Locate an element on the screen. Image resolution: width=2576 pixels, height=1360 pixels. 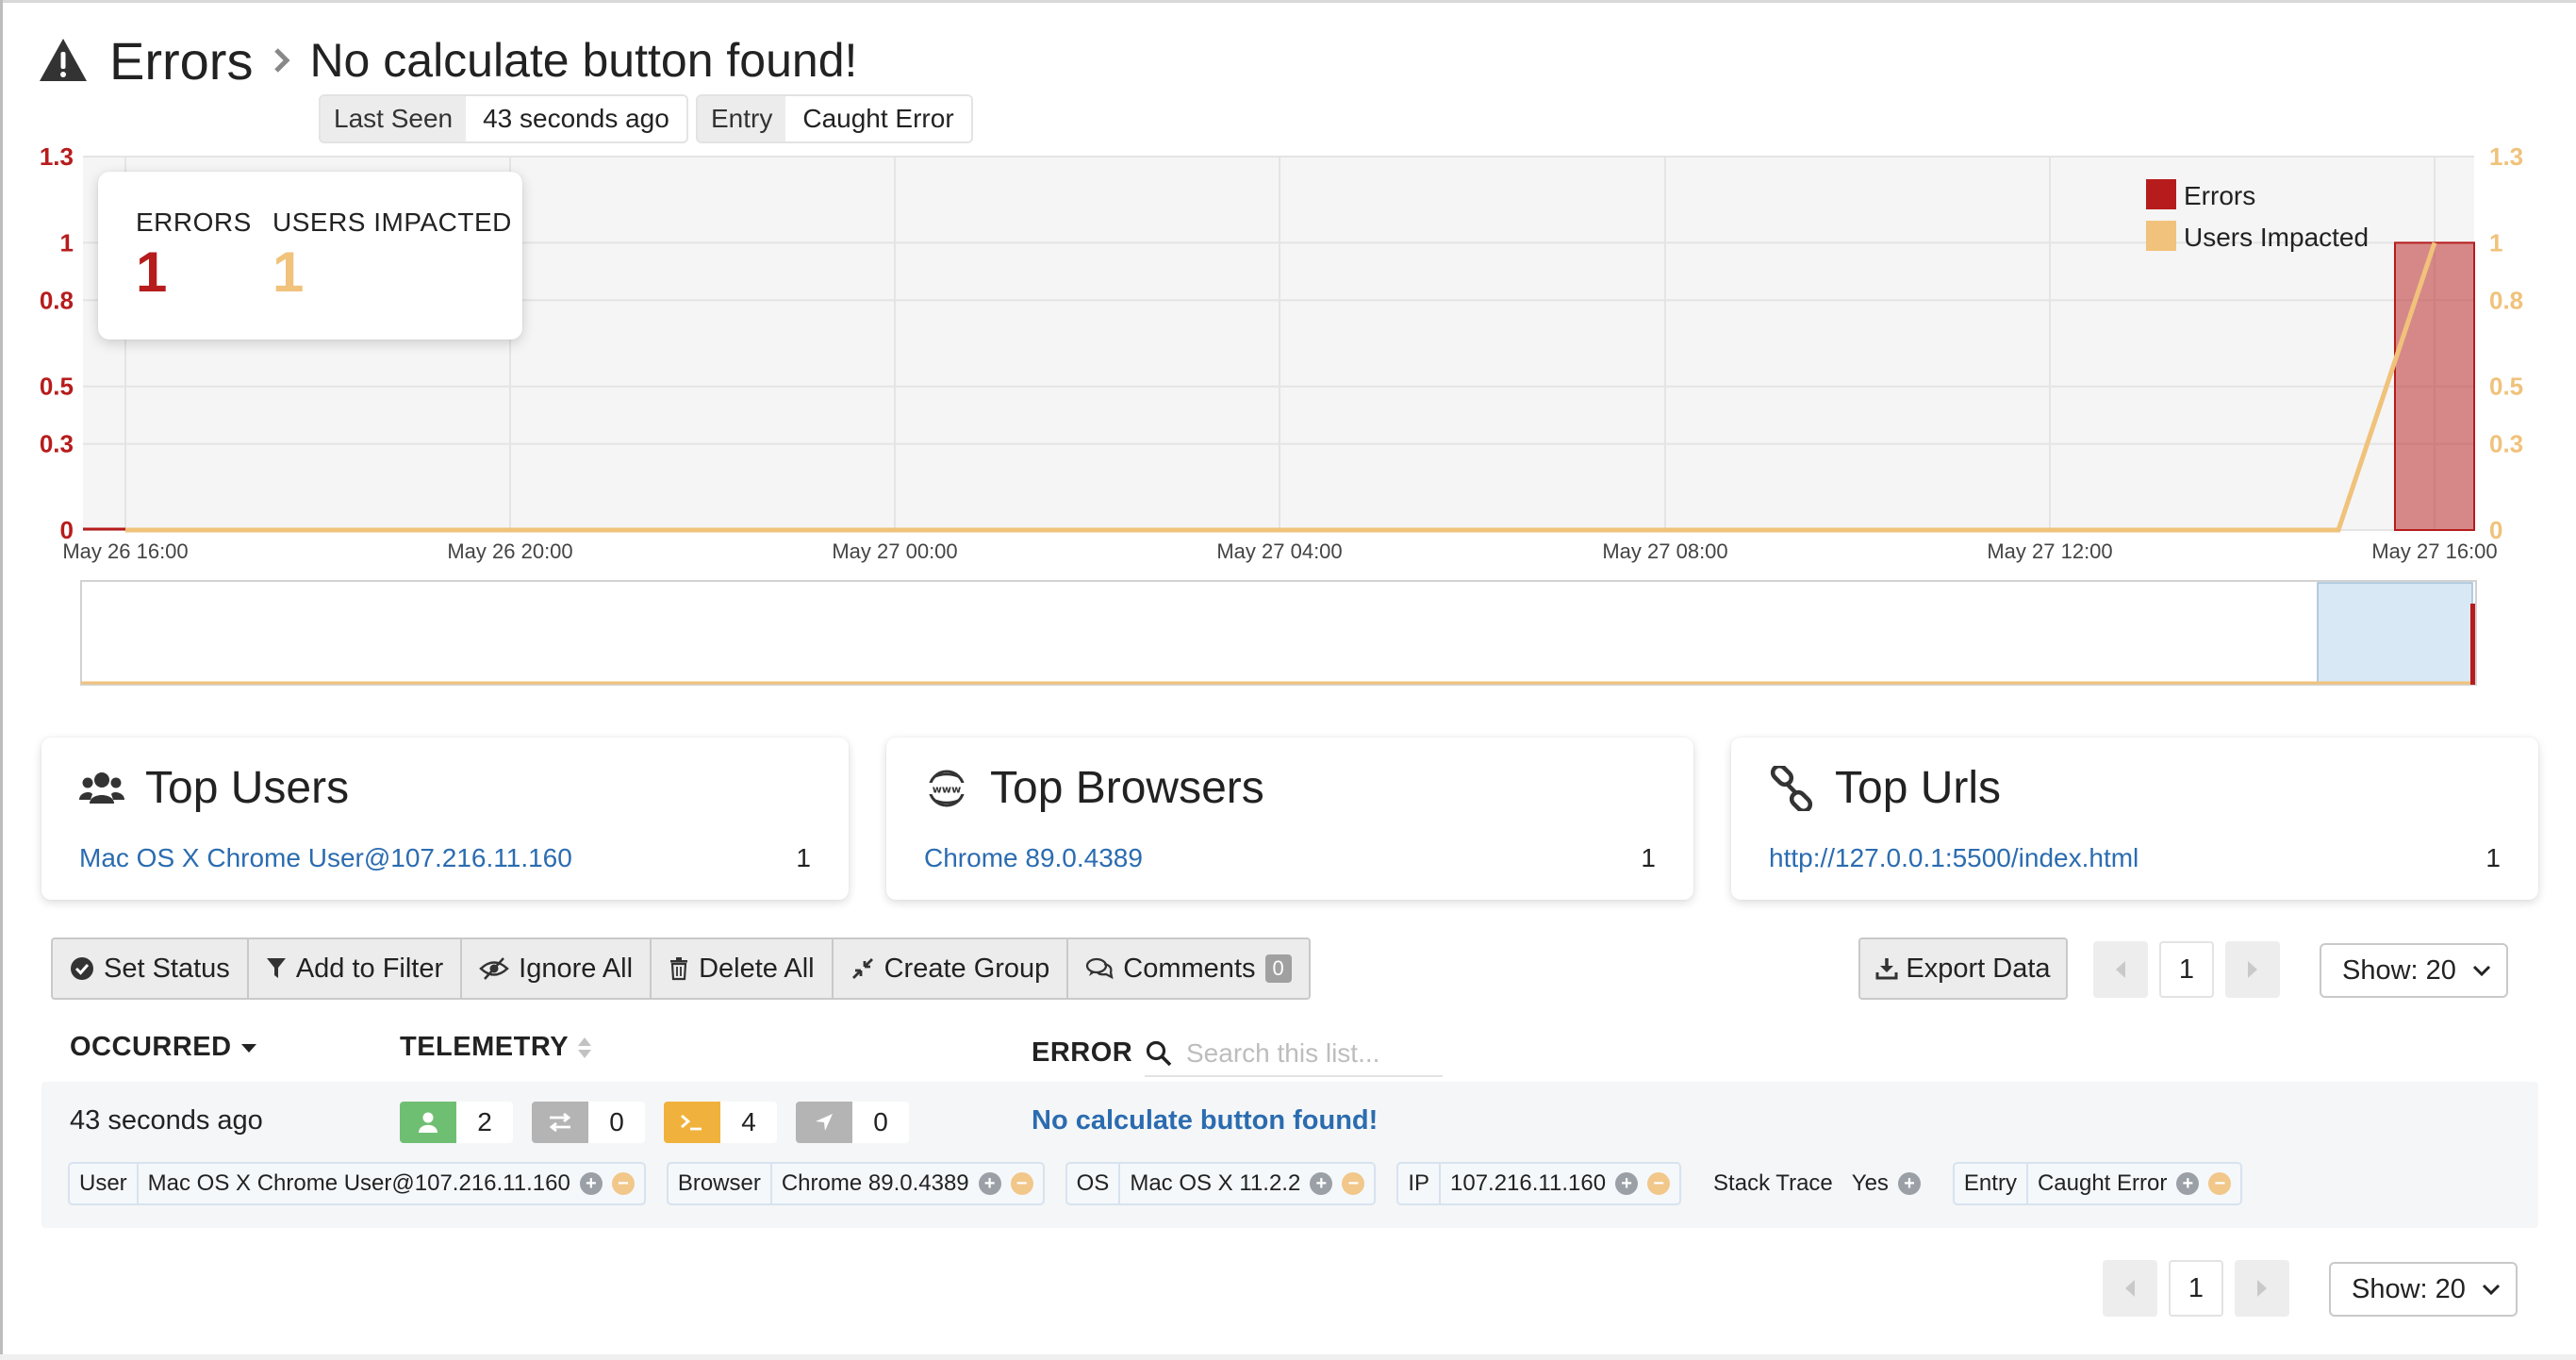
column-error-label: ERROR is located at coordinates (1082, 1053).